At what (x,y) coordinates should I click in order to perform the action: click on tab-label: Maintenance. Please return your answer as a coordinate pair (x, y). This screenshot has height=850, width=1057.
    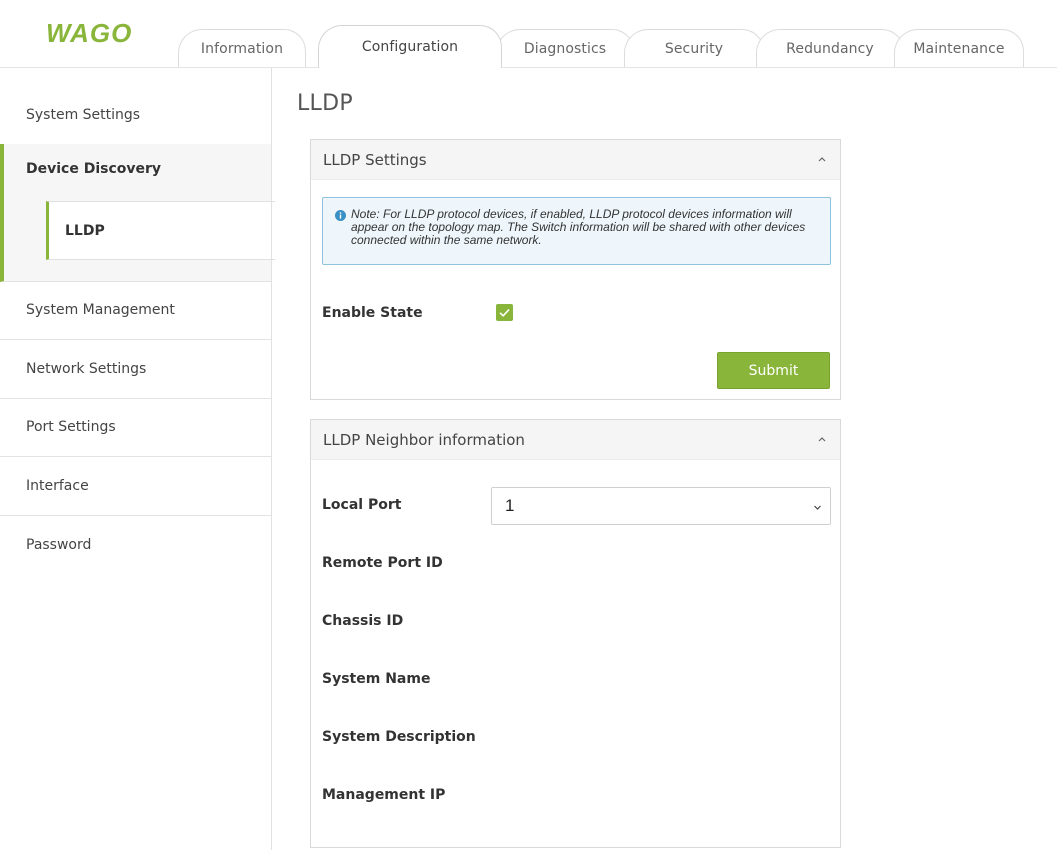
    Looking at the image, I should click on (959, 49).